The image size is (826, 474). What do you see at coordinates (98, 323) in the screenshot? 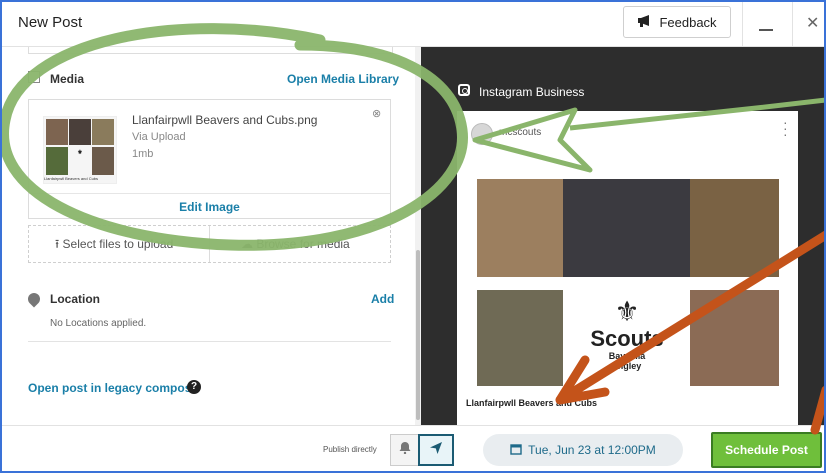
I see `location-empty-text: No Locations applied.` at bounding box center [98, 323].